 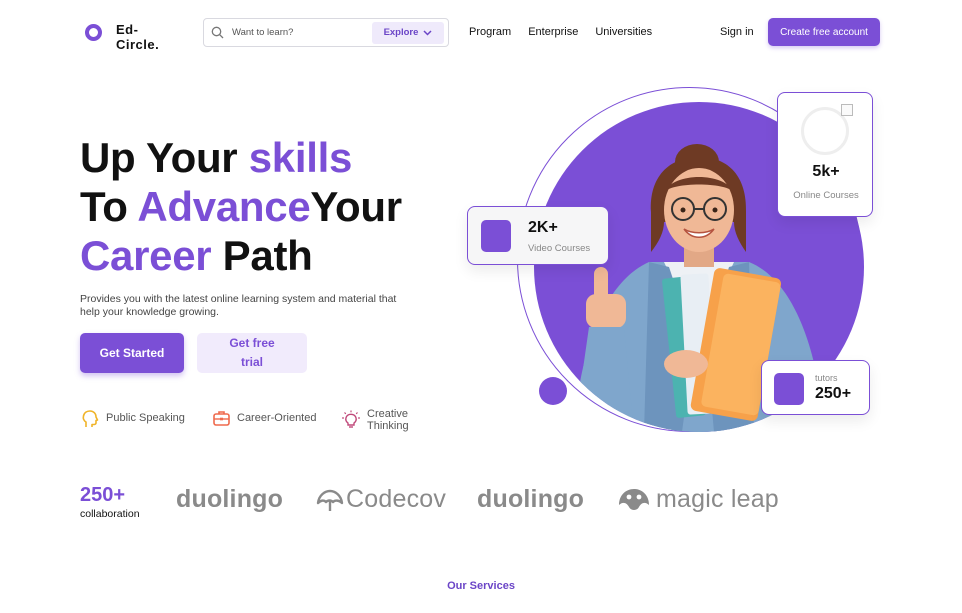 I want to click on speaking-head-icon, so click(x=90, y=418).